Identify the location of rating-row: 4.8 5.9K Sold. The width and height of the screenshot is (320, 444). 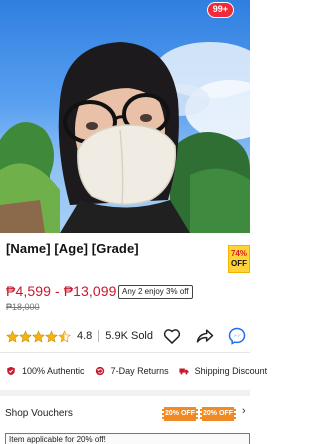
(79, 336).